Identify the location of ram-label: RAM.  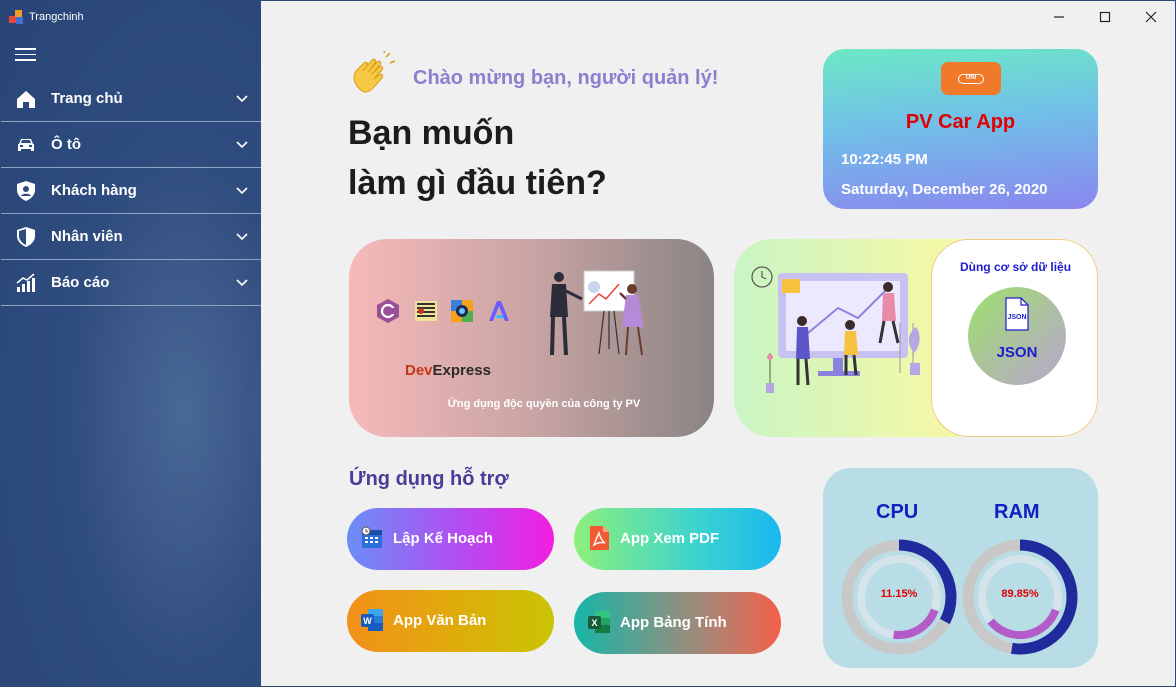
(1017, 512).